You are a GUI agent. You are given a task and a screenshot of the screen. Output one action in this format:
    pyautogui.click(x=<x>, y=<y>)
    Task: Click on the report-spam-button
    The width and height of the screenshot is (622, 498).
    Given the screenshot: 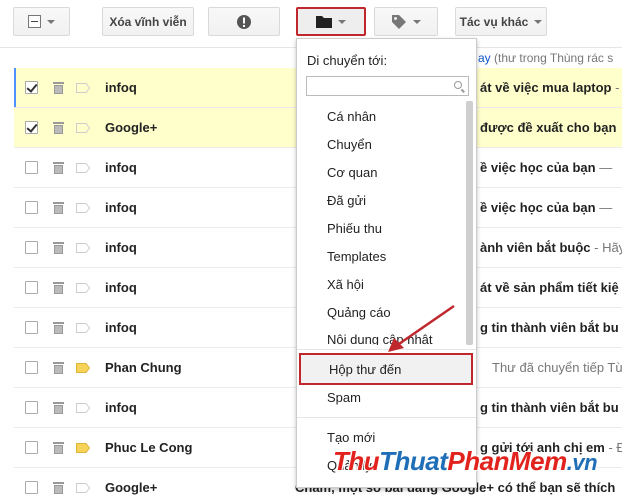 What is the action you would take?
    pyautogui.click(x=244, y=21)
    